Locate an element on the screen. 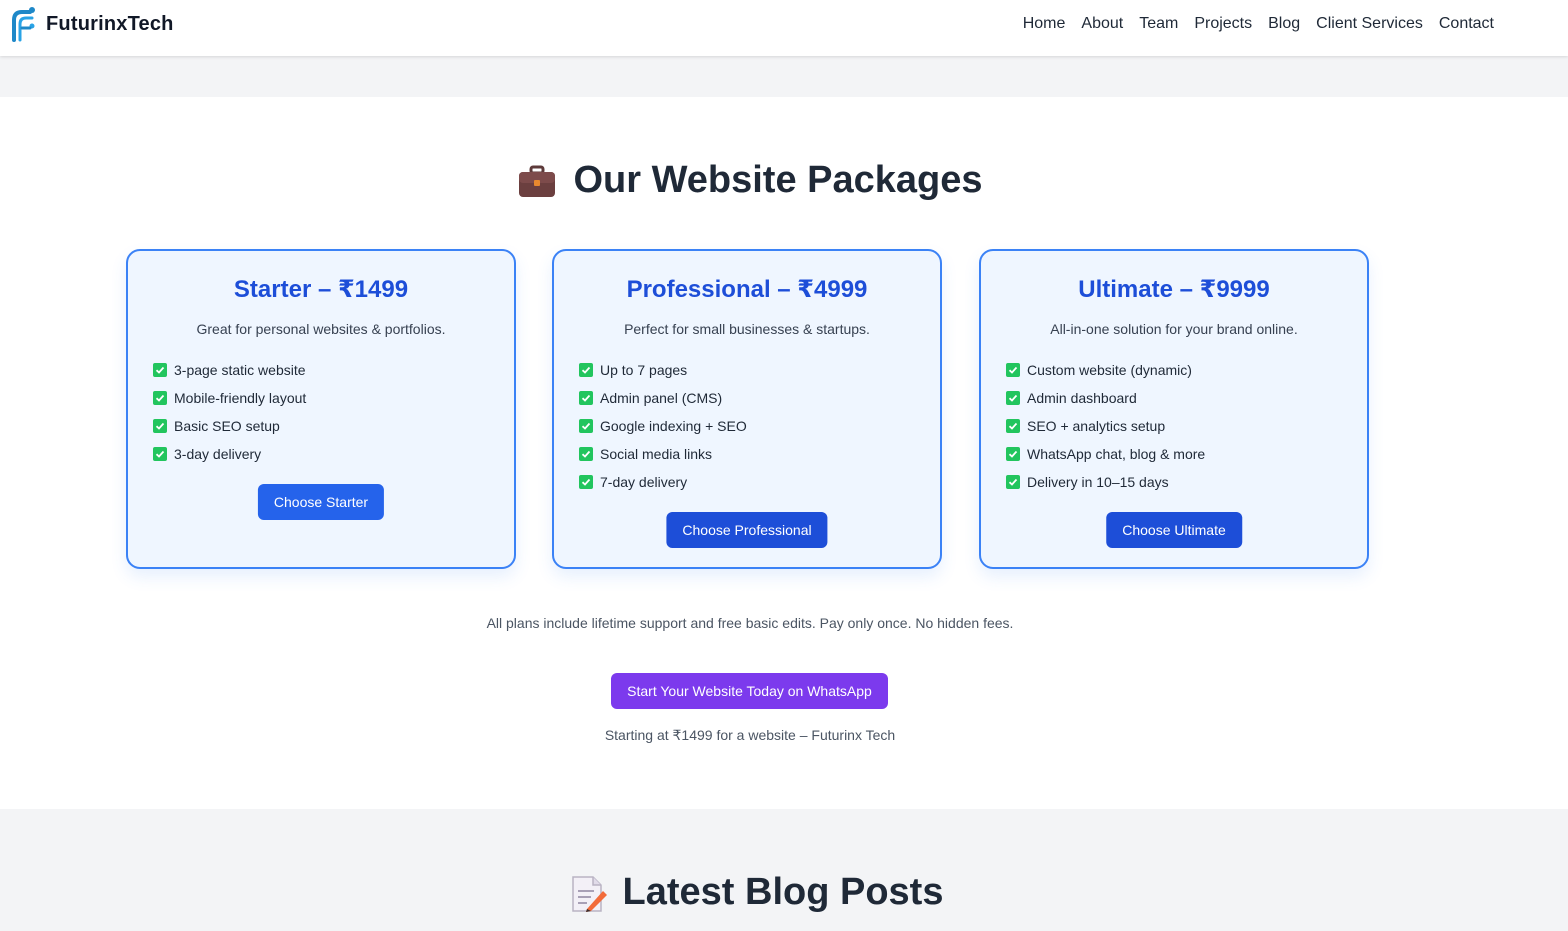 The height and width of the screenshot is (931, 1568). nav-about: About is located at coordinates (1102, 24).